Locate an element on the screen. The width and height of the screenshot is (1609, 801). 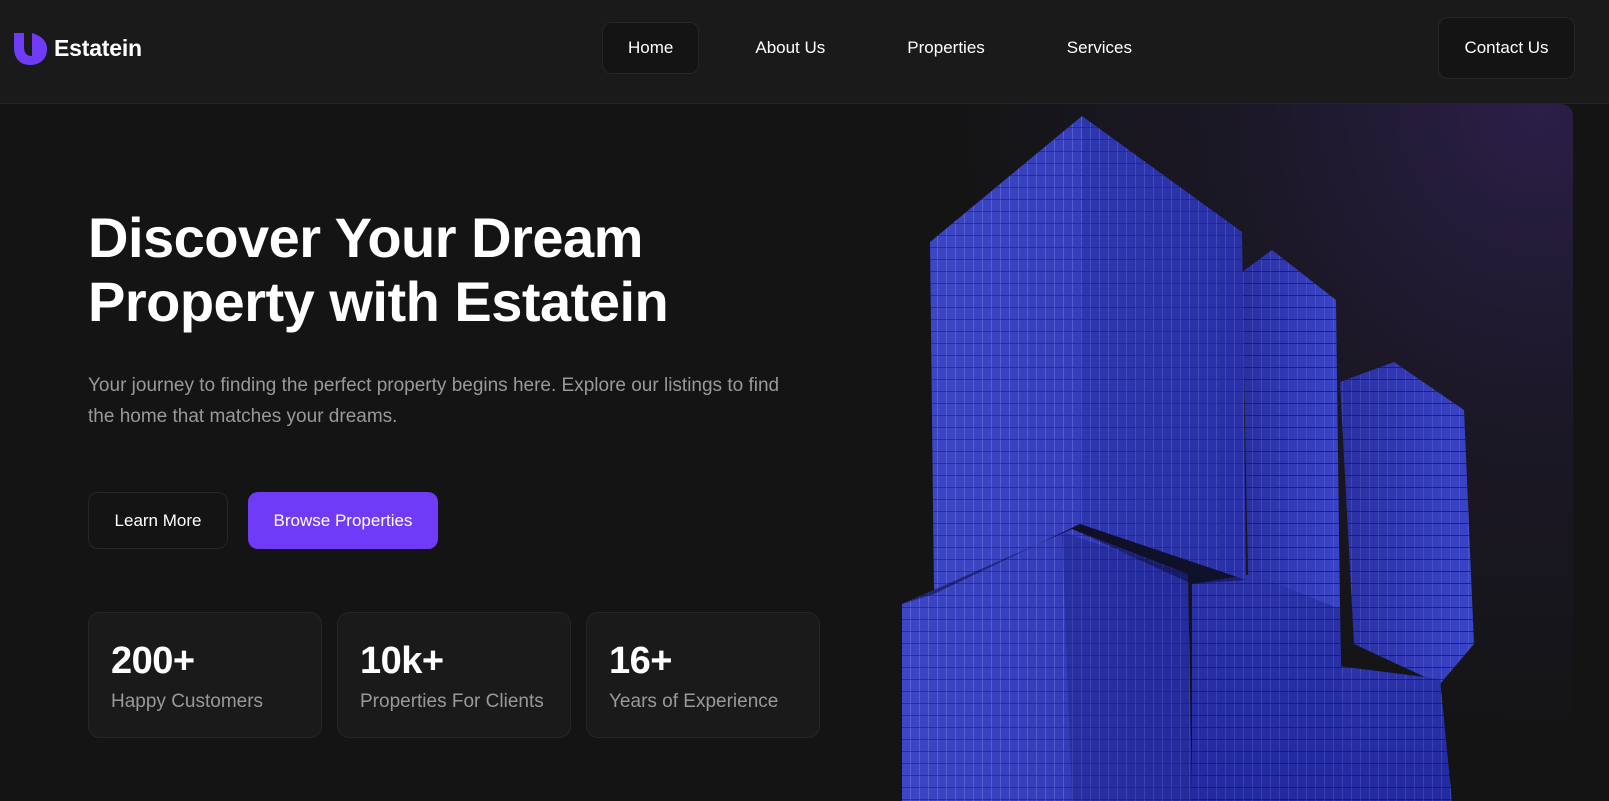
logo: Estatein is located at coordinates (77, 48).